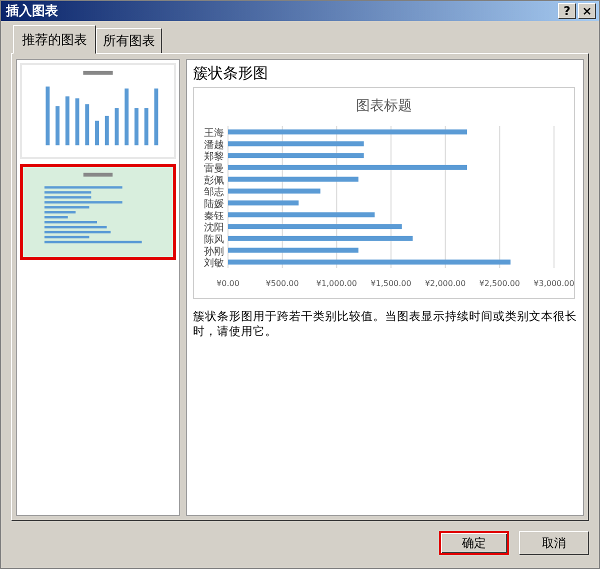  What do you see at coordinates (214, 204) in the screenshot?
I see `category-label: 陆媛` at bounding box center [214, 204].